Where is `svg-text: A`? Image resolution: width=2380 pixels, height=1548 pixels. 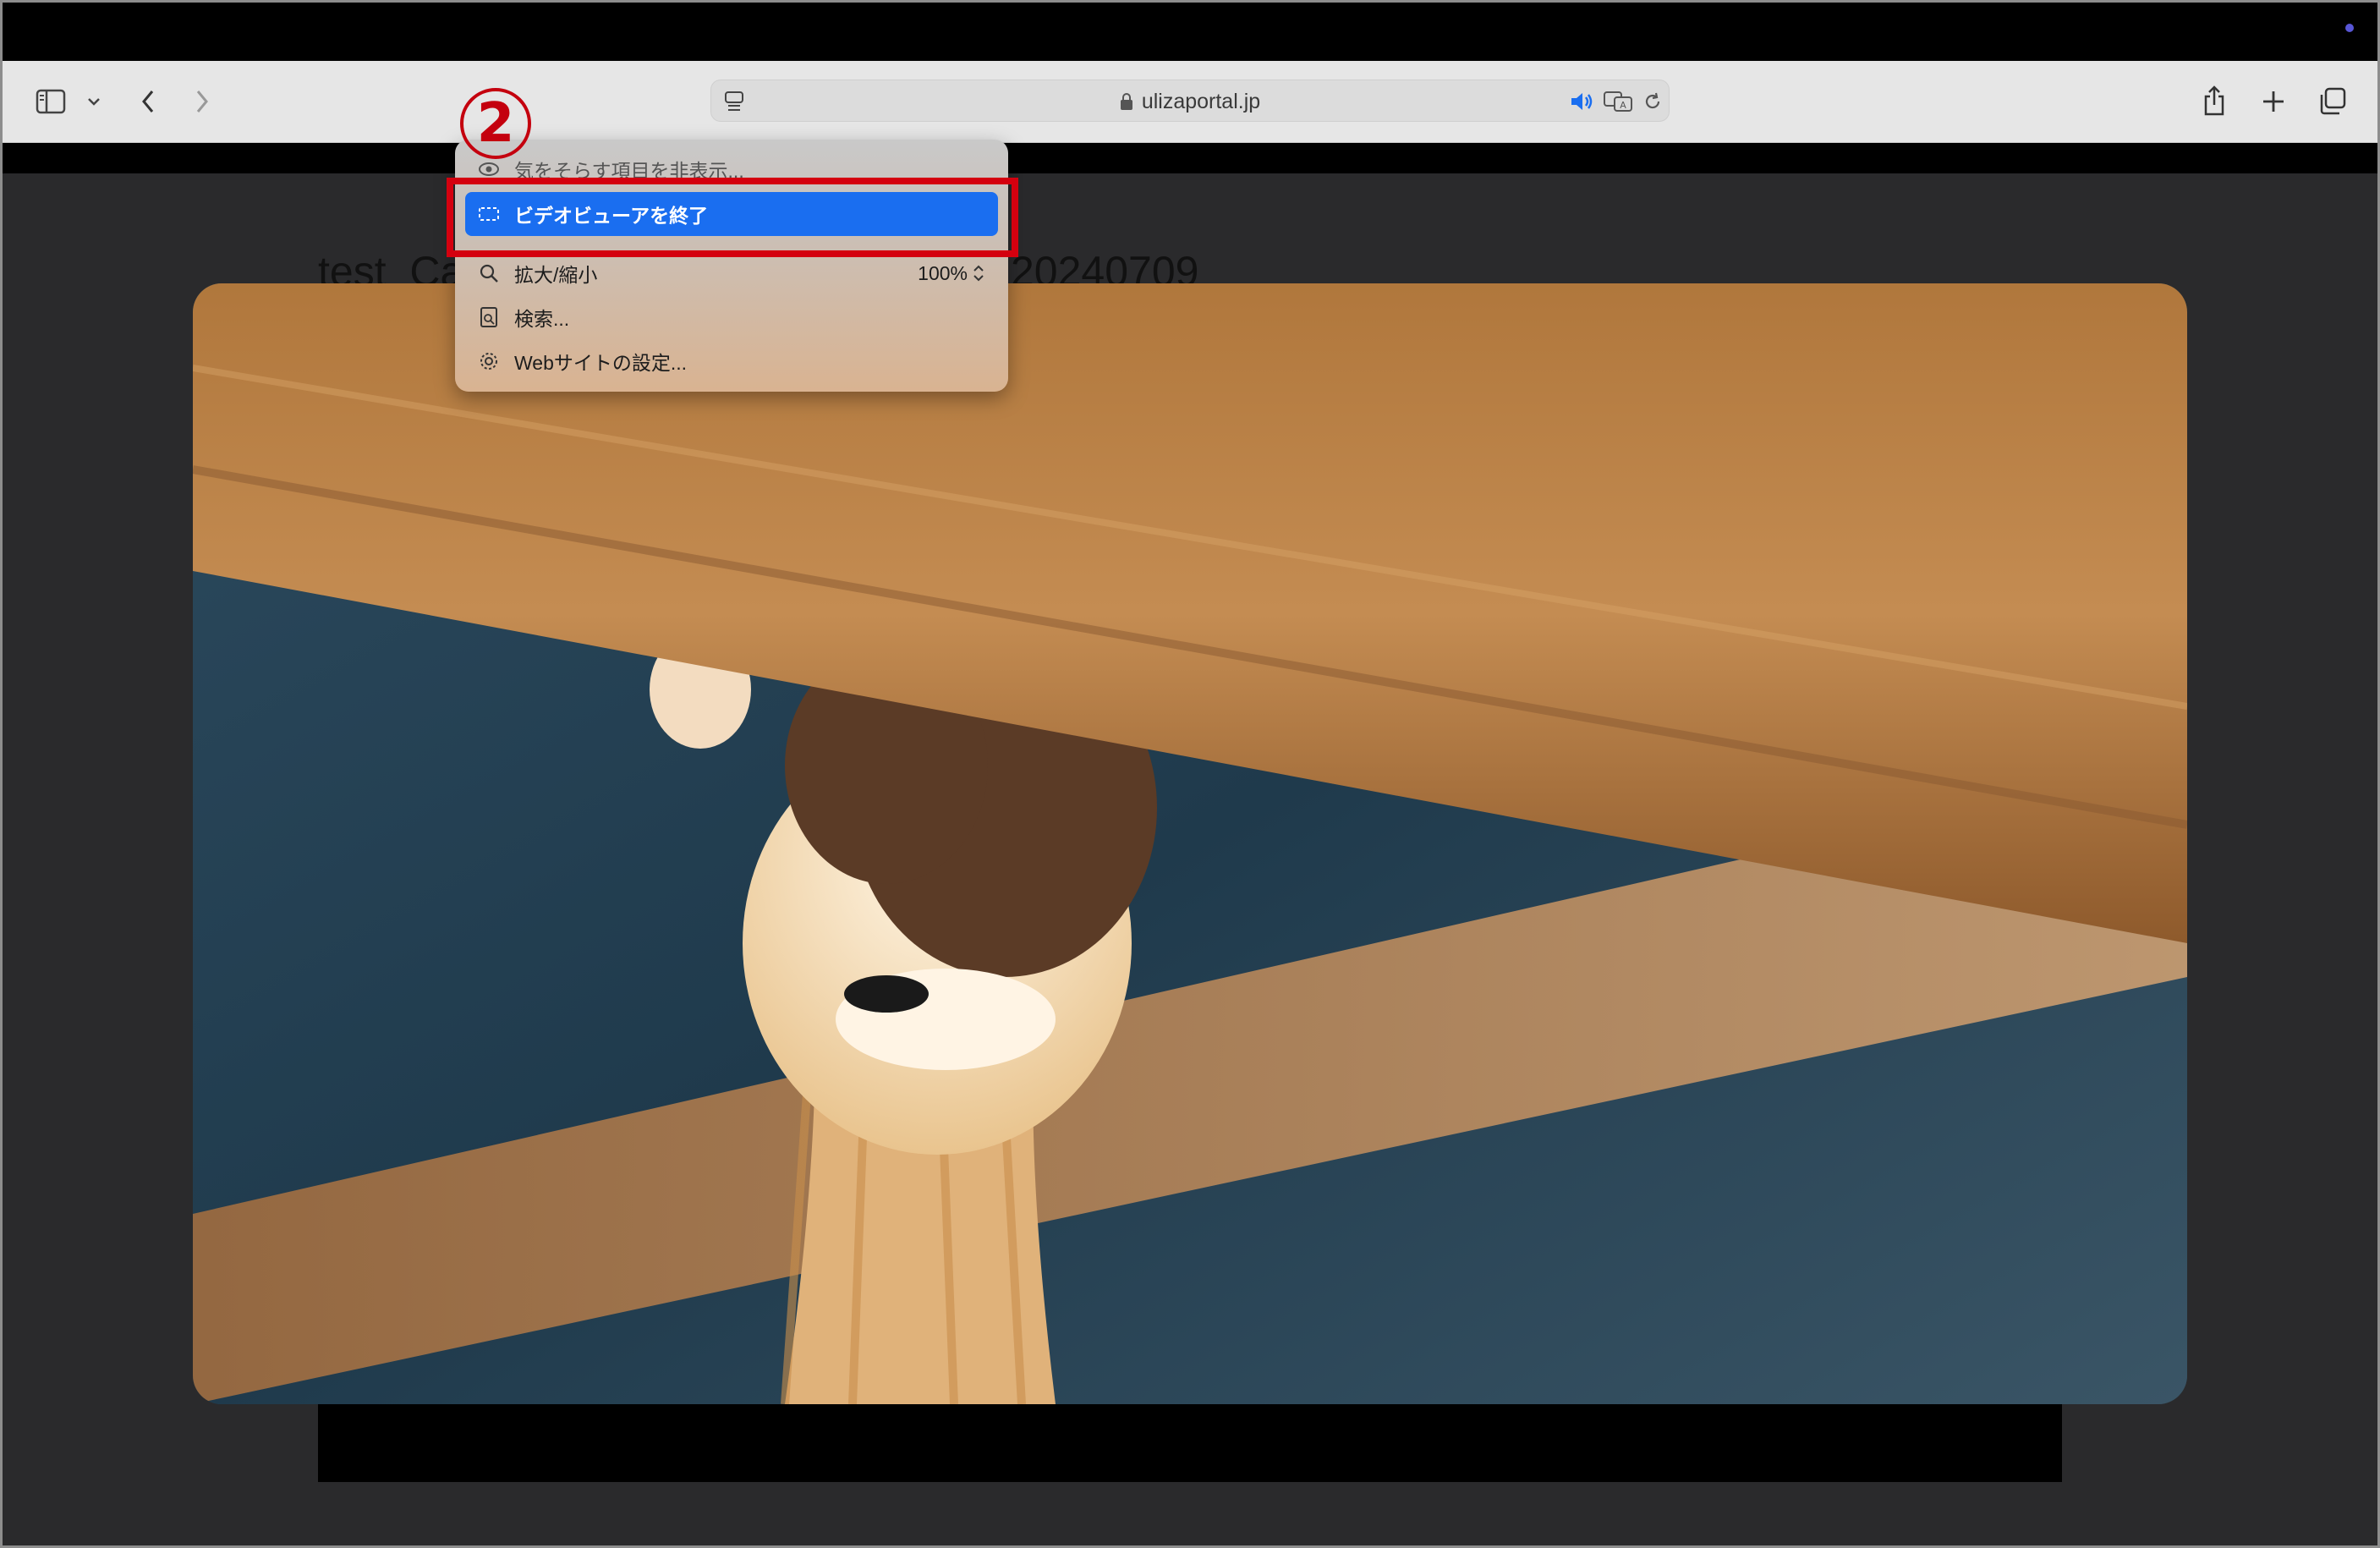
svg-text: A is located at coordinates (1623, 106).